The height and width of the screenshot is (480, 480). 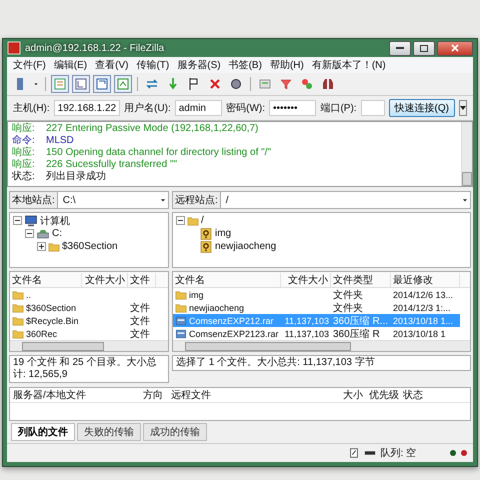 What do you see at coordinates (34, 200) in the screenshot?
I see `site-label: 本地站点:` at bounding box center [34, 200].